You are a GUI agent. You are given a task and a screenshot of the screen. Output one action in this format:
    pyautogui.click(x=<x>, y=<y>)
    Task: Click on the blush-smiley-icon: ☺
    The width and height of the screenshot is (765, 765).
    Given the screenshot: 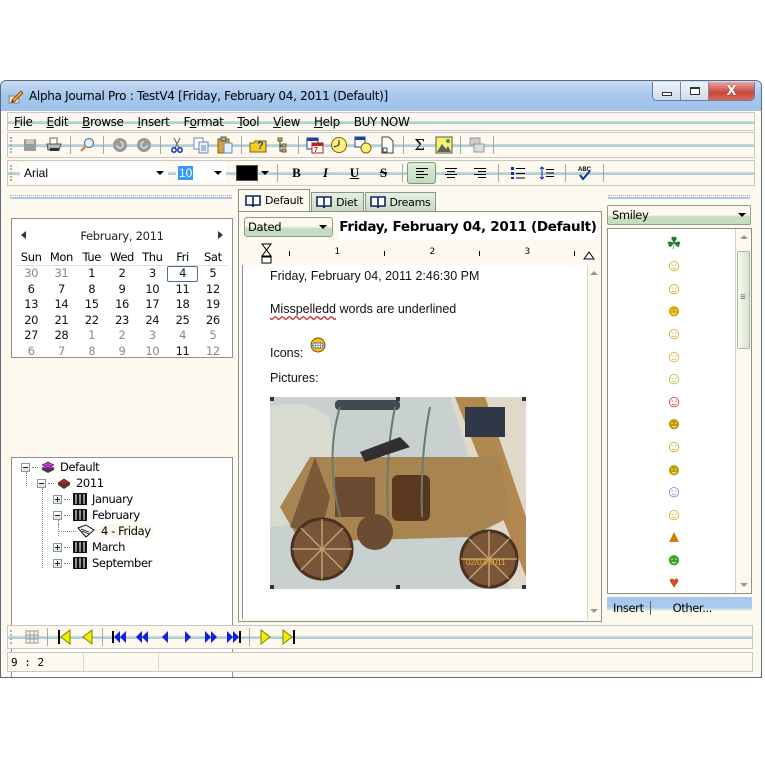 What is the action you would take?
    pyautogui.click(x=674, y=356)
    